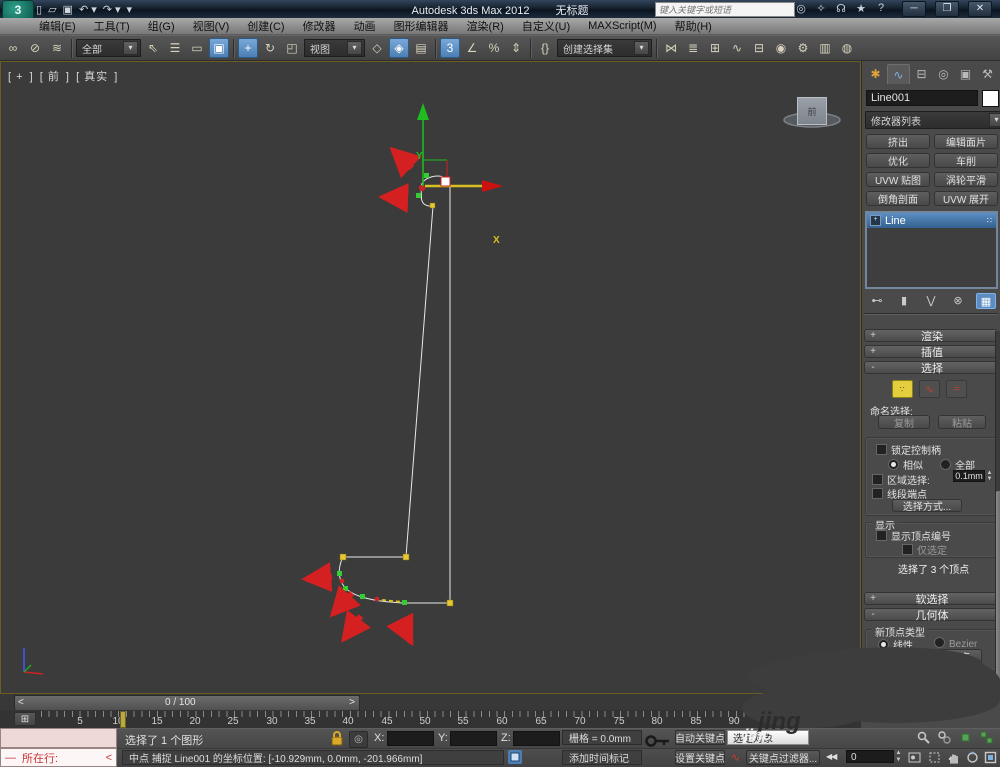  What do you see at coordinates (921, 73) in the screenshot?
I see `hierarchy-tab-icon: ⊟` at bounding box center [921, 73].